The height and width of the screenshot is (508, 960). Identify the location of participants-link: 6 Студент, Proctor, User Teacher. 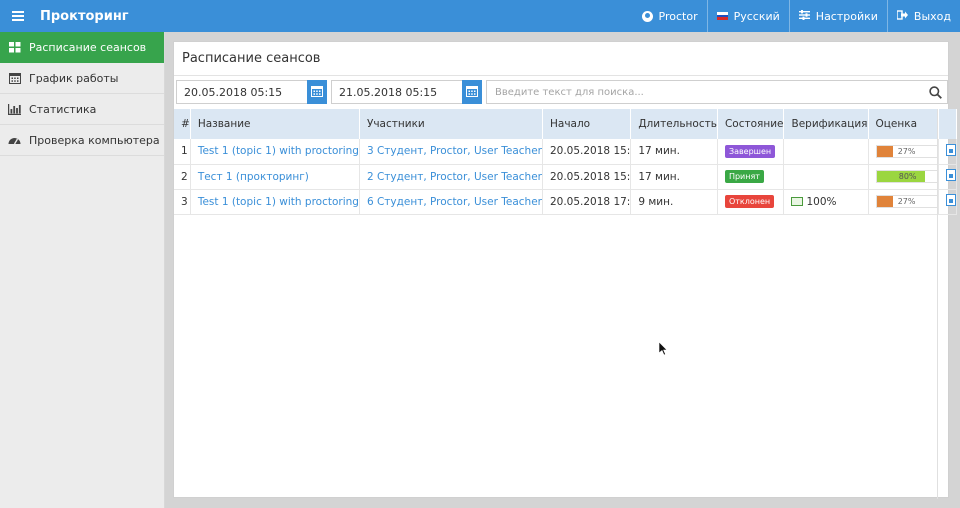
(451, 202).